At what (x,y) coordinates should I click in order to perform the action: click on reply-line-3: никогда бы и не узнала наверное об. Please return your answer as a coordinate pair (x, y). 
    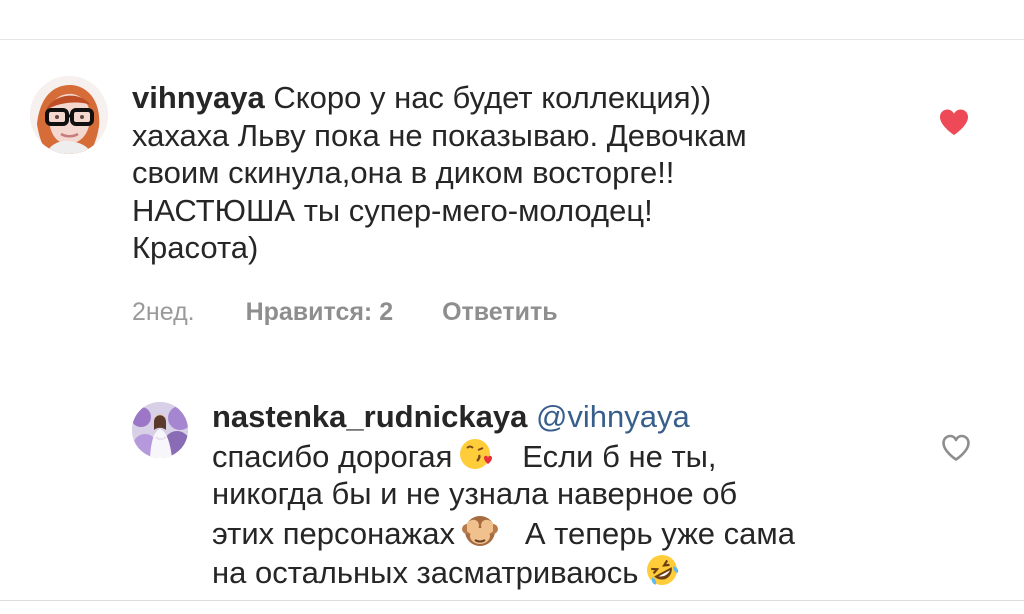
    Looking at the image, I should click on (475, 493).